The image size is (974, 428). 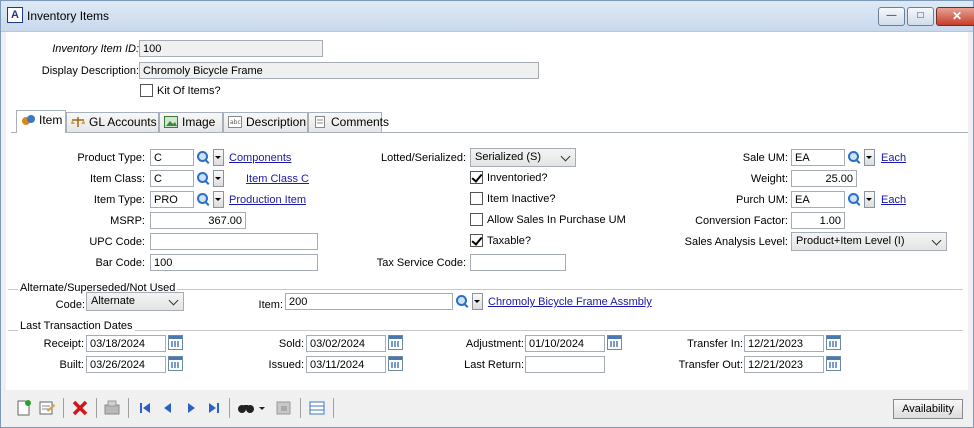 I want to click on conversion-factor-field: 1.00, so click(x=818, y=220).